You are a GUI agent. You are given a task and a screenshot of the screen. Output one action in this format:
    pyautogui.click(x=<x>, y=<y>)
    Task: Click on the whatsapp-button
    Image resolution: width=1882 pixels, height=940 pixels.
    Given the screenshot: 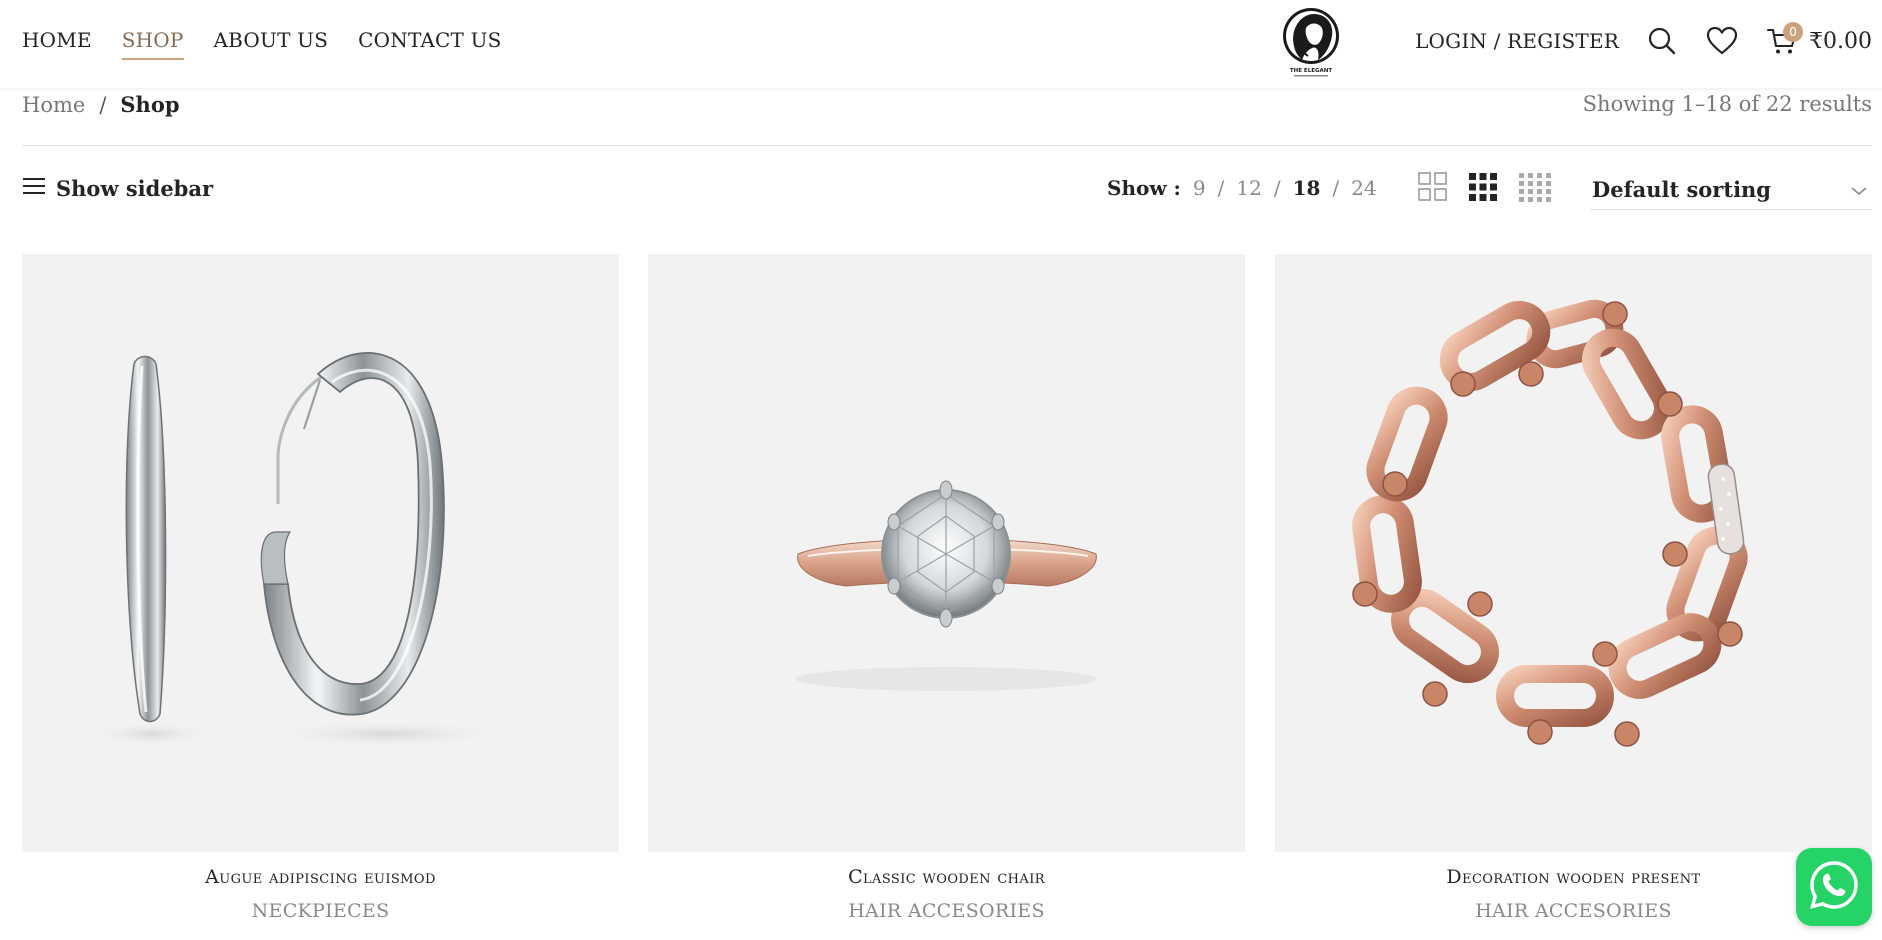 What is the action you would take?
    pyautogui.click(x=1834, y=887)
    